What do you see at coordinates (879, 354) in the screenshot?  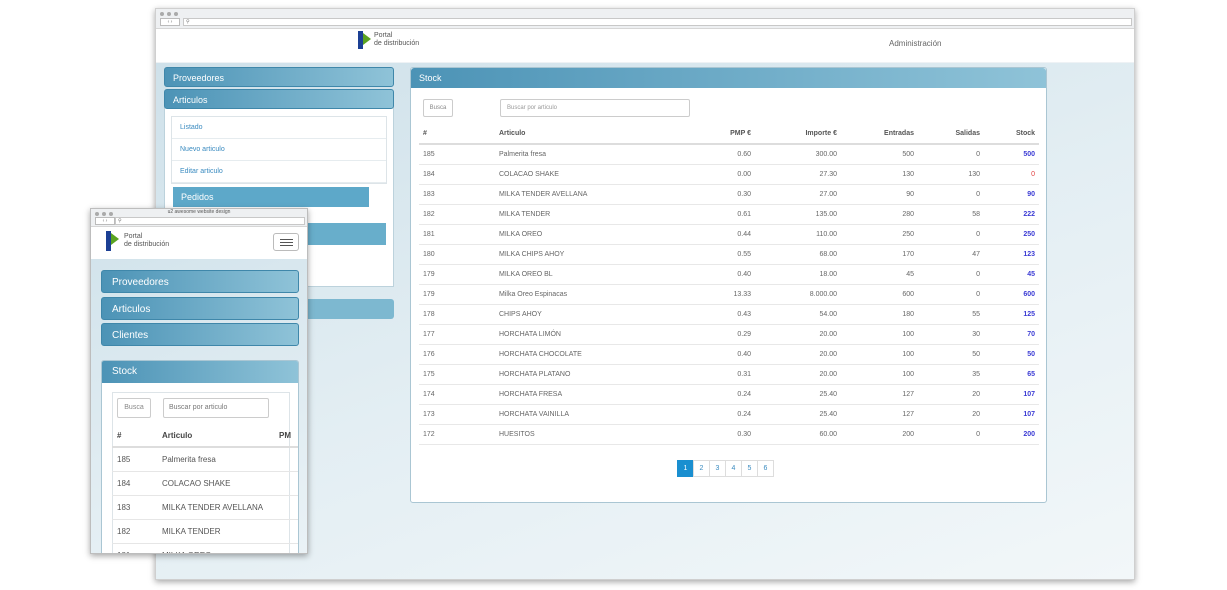 I see `cell-entradas: 100` at bounding box center [879, 354].